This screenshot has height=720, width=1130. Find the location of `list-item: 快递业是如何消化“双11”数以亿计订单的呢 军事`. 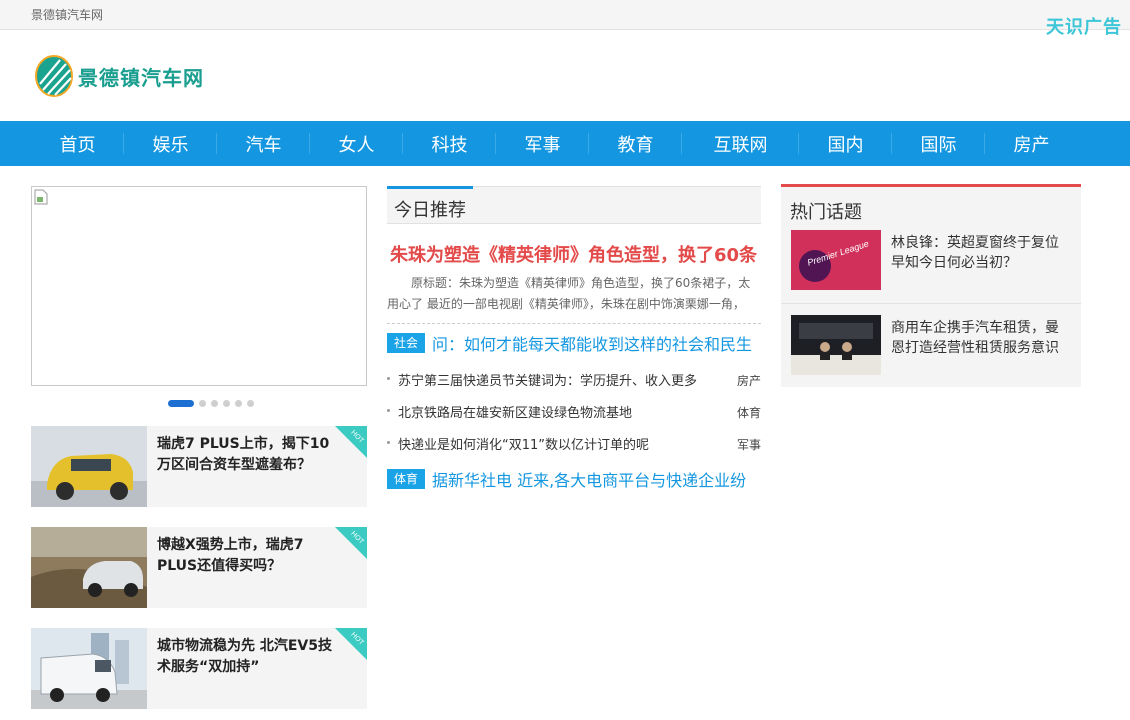

list-item: 快递业是如何消化“双11”数以亿计订单的呢 军事 is located at coordinates (574, 448).